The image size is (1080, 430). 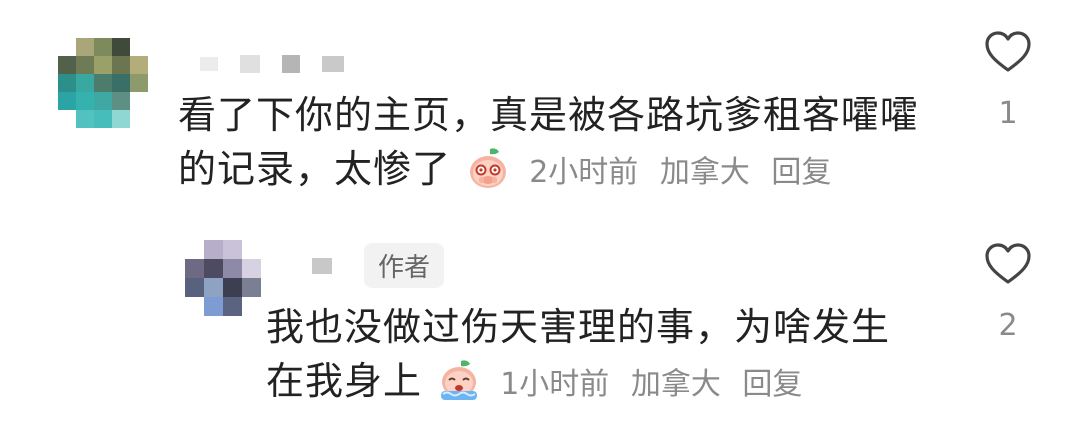 What do you see at coordinates (1008, 113) in the screenshot?
I see `like-count: 1` at bounding box center [1008, 113].